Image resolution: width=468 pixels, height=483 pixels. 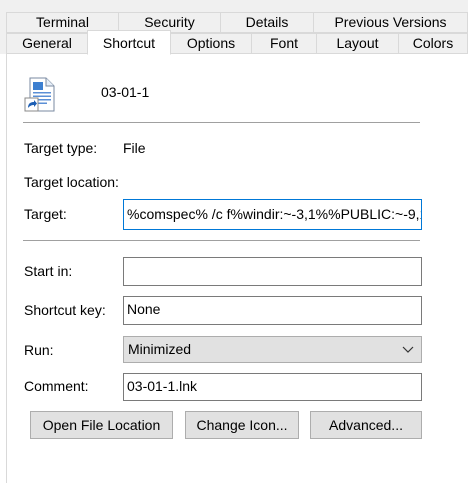 What do you see at coordinates (284, 43) in the screenshot?
I see `tab-font: Font` at bounding box center [284, 43].